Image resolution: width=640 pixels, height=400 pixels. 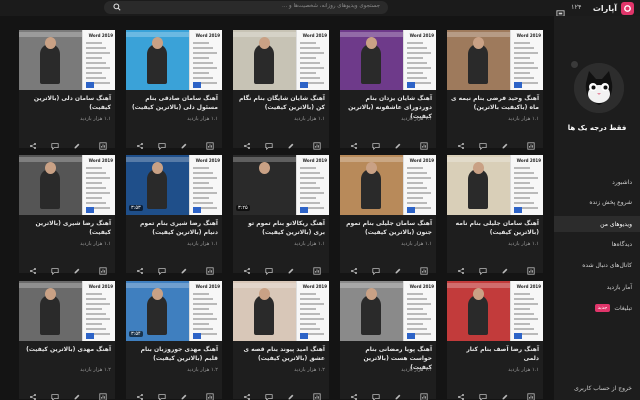 What do you see at coordinates (597, 388) in the screenshot?
I see `logout-link: خروج از حساب کاربری` at bounding box center [597, 388].